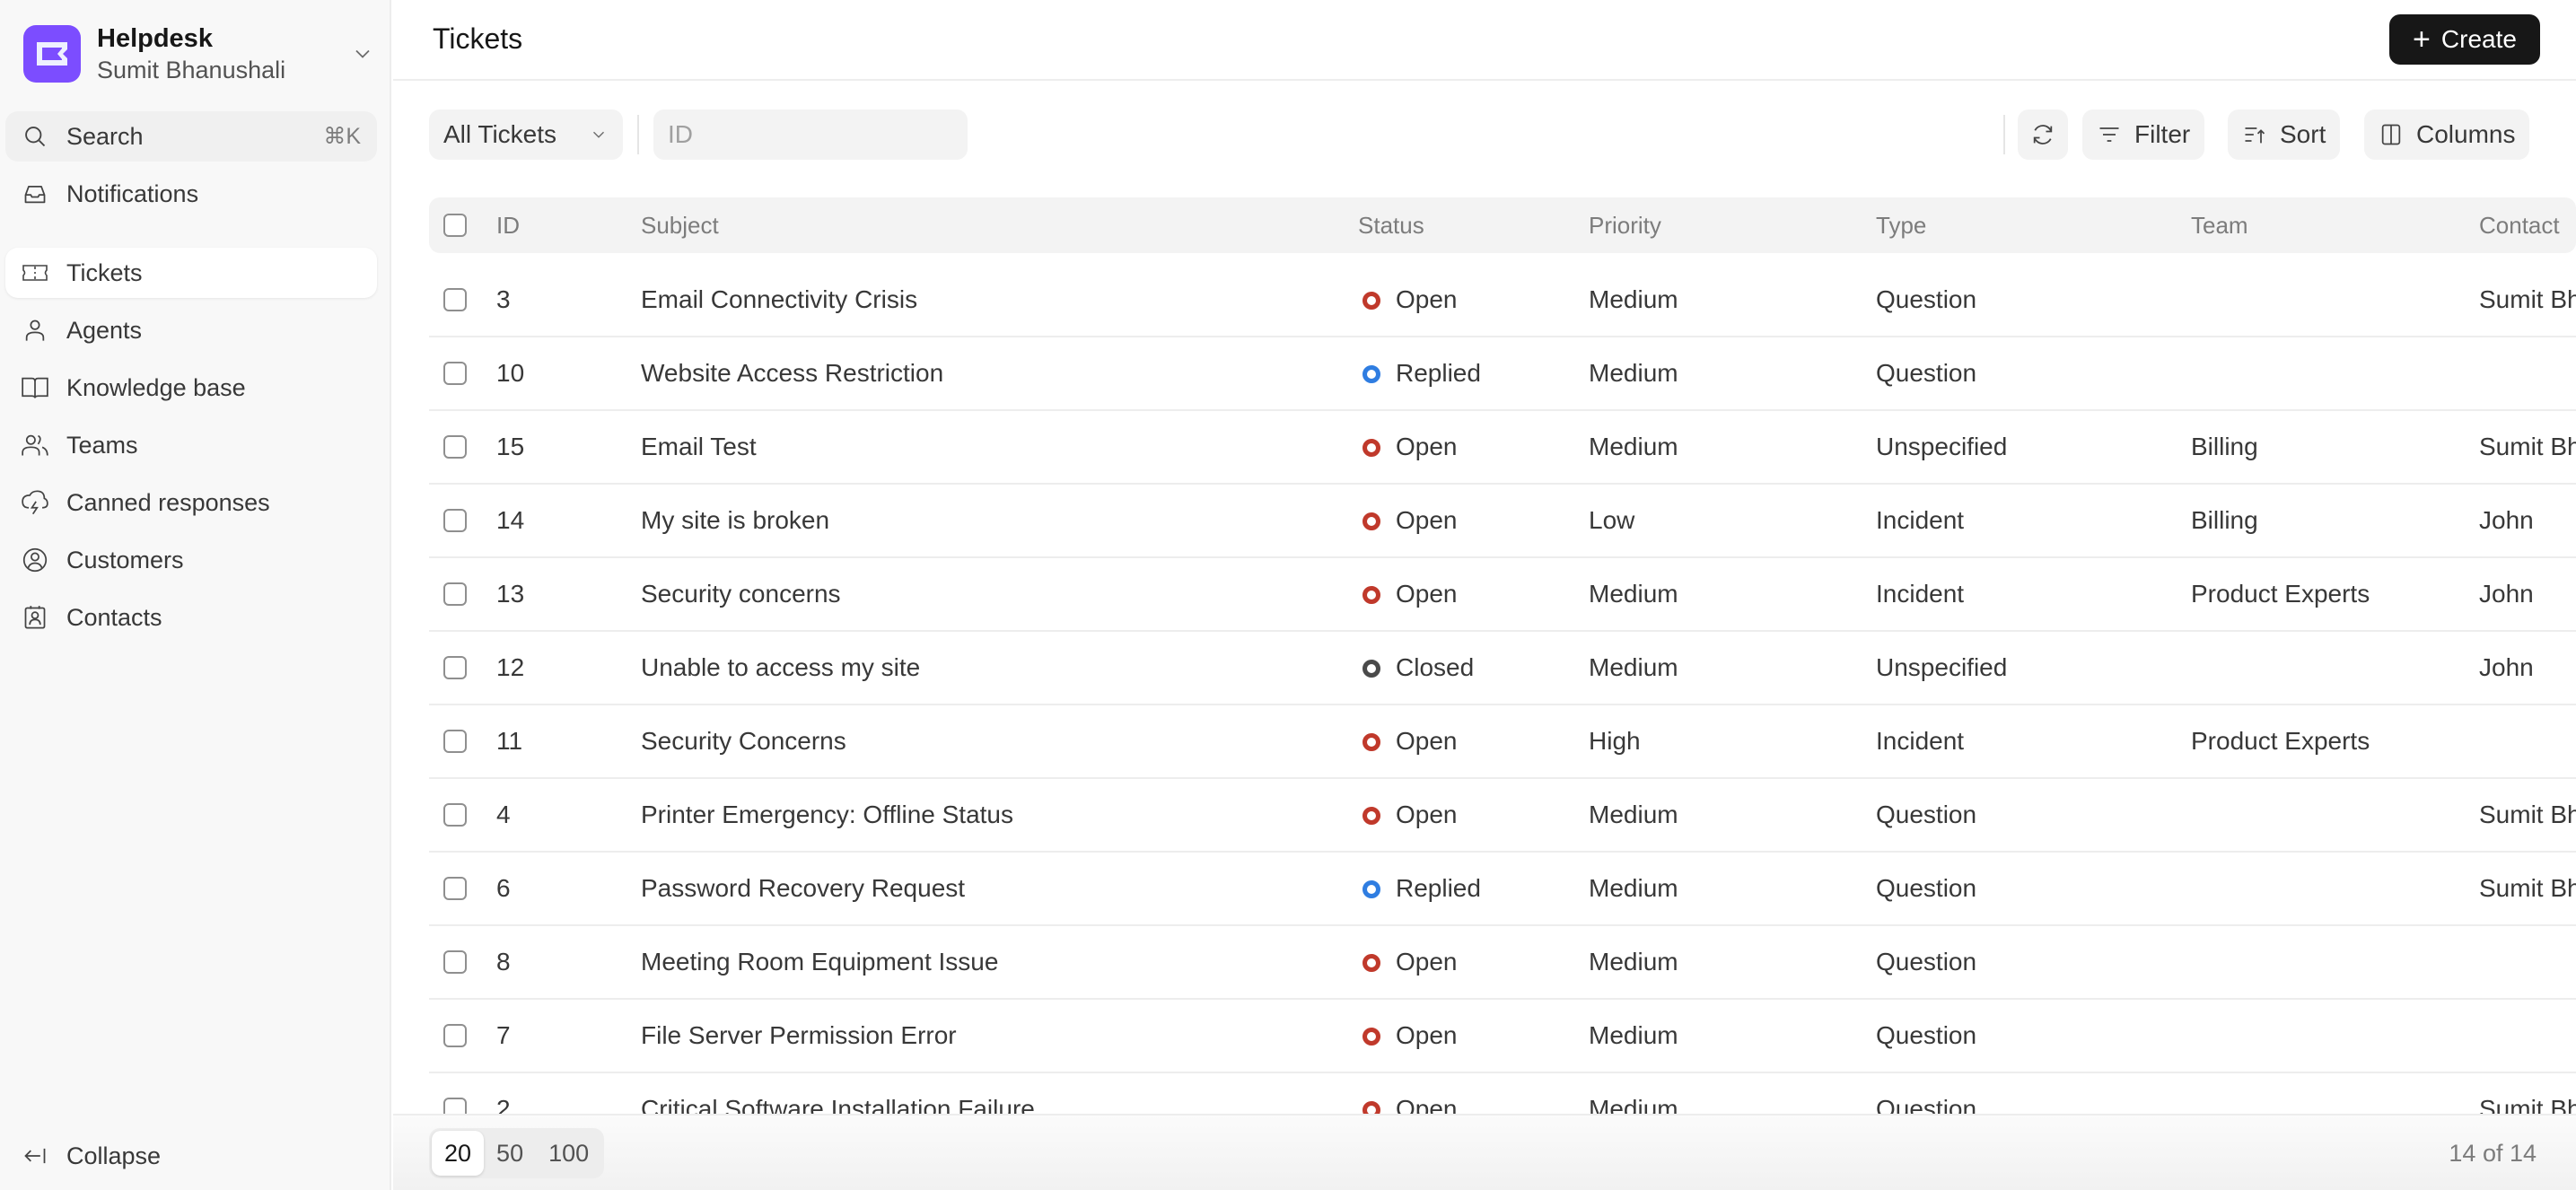  I want to click on sort-icon, so click(2255, 135).